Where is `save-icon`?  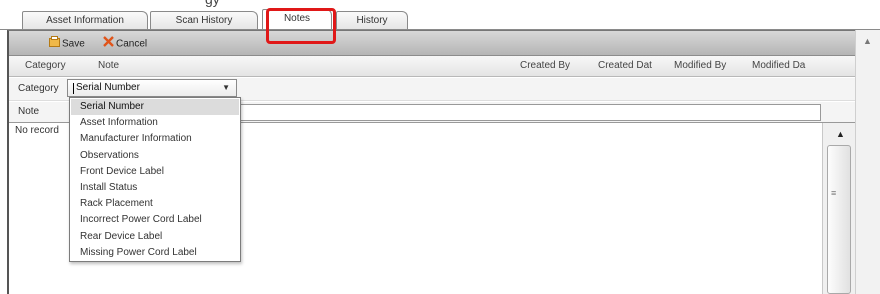 save-icon is located at coordinates (54, 44).